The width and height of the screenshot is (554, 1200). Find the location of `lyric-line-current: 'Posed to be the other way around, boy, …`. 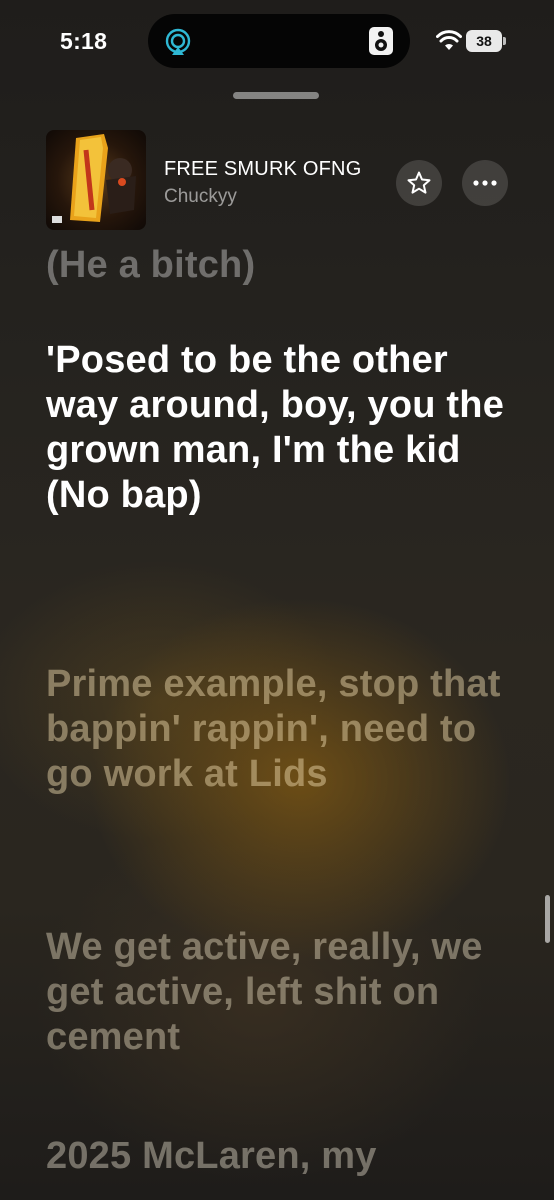

lyric-line-current: 'Posed to be the other way around, boy, … is located at coordinates (276, 428).